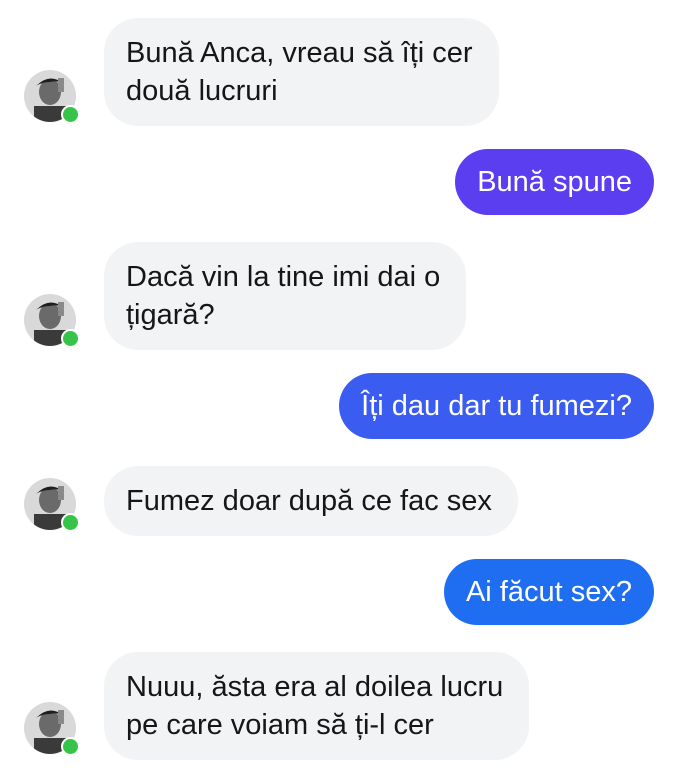  I want to click on incoming-message-bubble: Dacă vin la tine imi dai o țigară?, so click(285, 296).